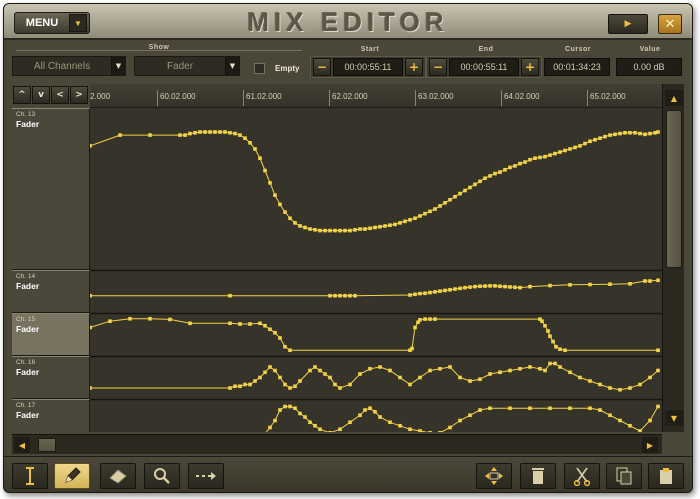 Image resolution: width=700 pixels, height=499 pixels. Describe the element at coordinates (30, 476) in the screenshot. I see `text-cursor-tool` at that location.